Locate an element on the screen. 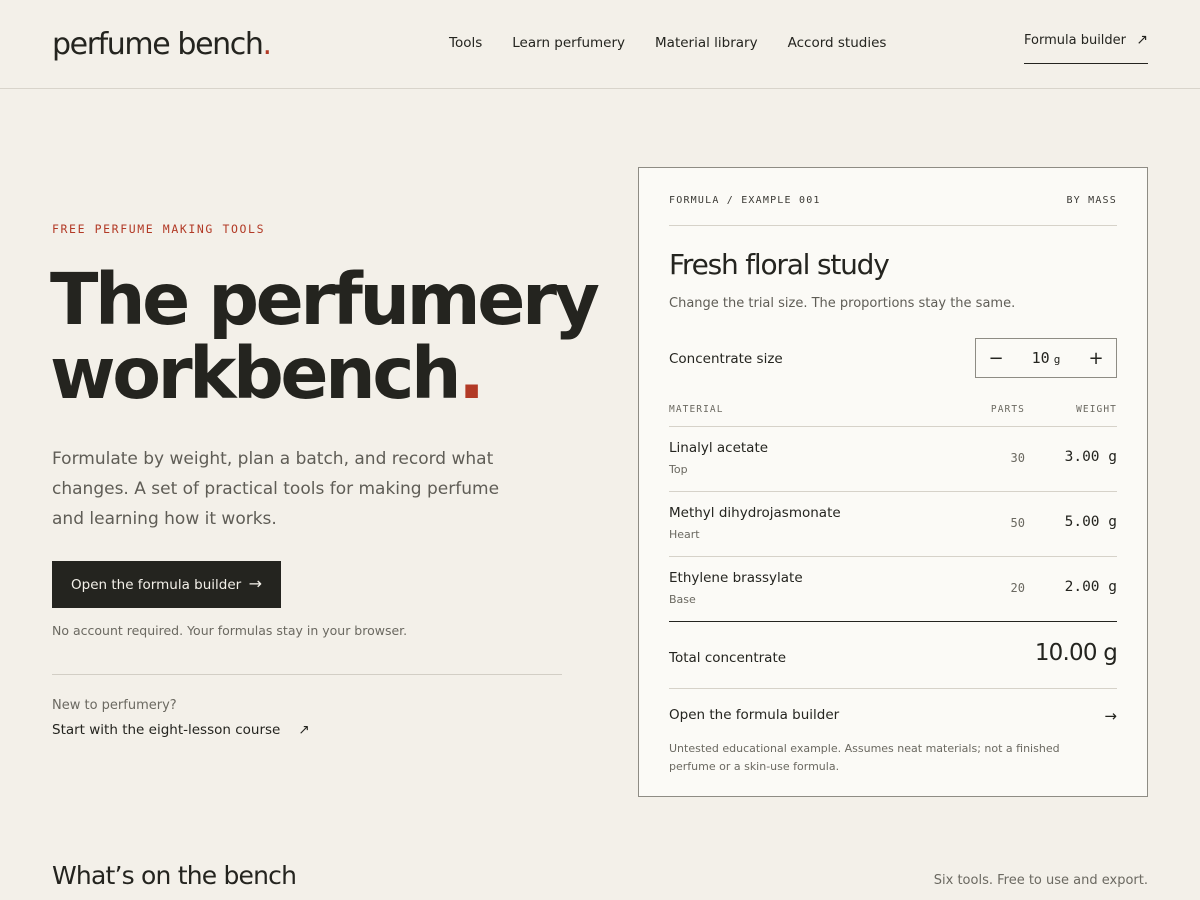 The width and height of the screenshot is (1200, 900). table-row: Ethylene brassylate Base 20 2.00 g is located at coordinates (893, 589).